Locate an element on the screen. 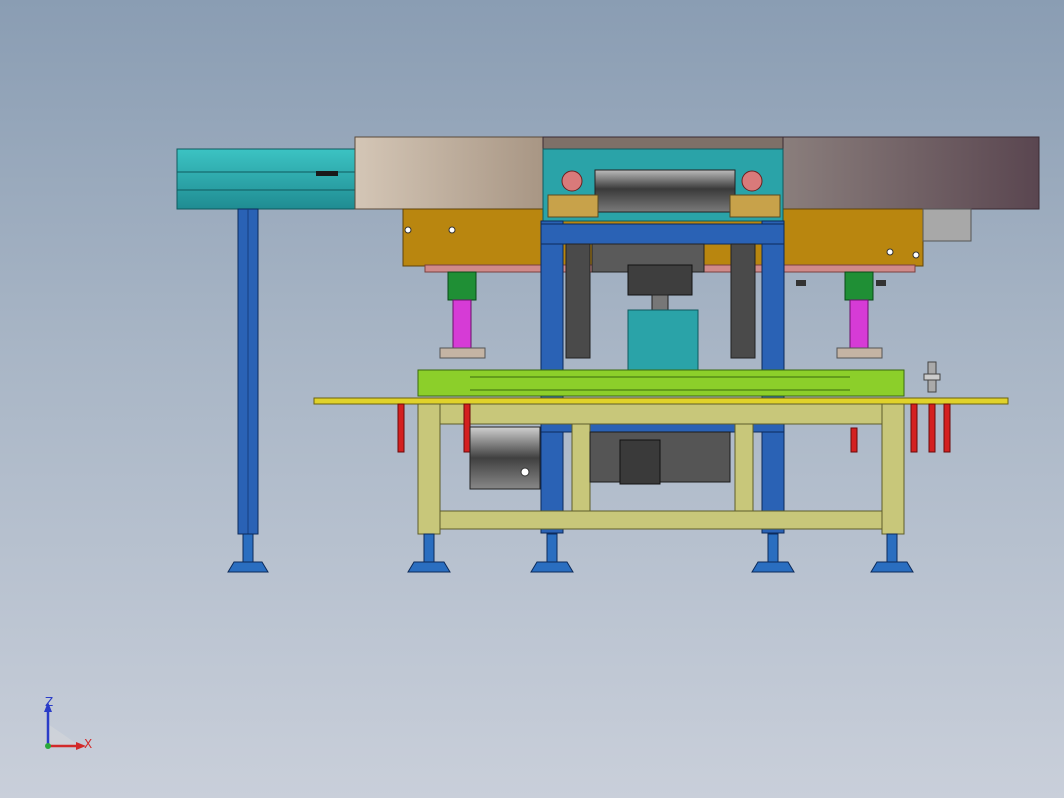  right-cylinder is located at coordinates (841, 315).